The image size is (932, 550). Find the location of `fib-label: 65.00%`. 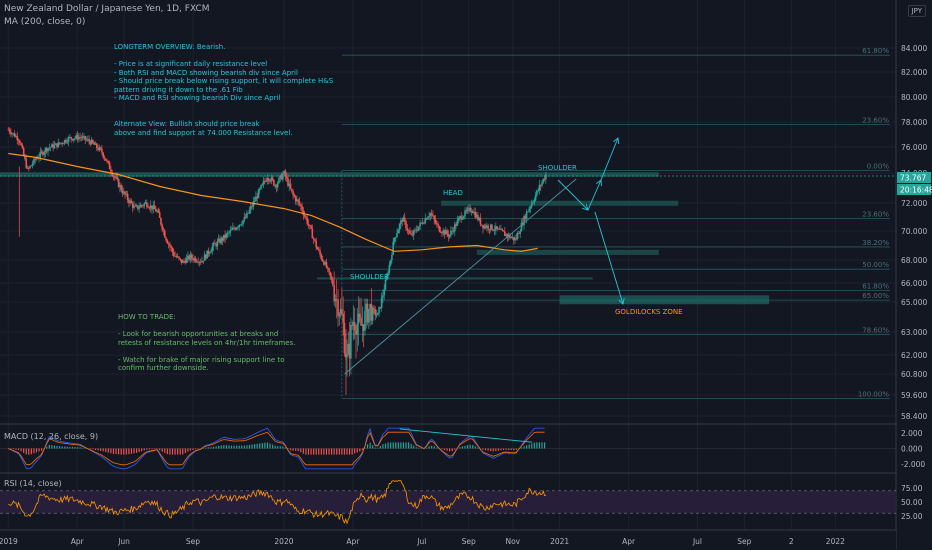

fib-label: 65.00% is located at coordinates (875, 296).